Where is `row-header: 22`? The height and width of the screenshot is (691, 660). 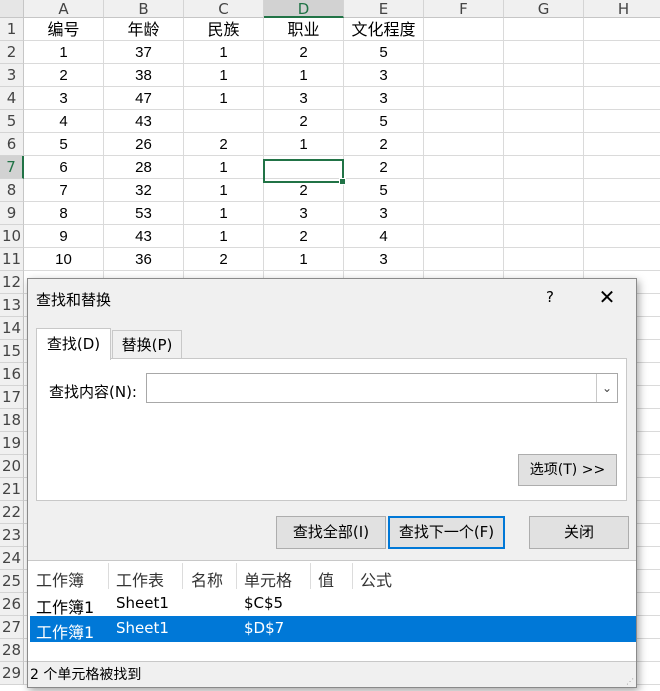
row-header: 22 is located at coordinates (12, 512).